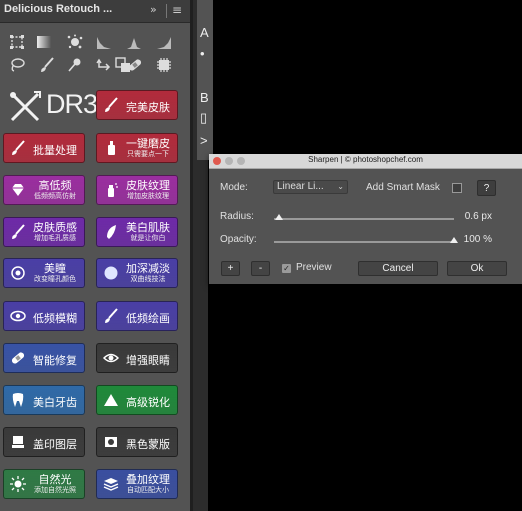  What do you see at coordinates (148, 402) in the screenshot?
I see `sharpen-main-text: 高级锐化` at bounding box center [148, 402].